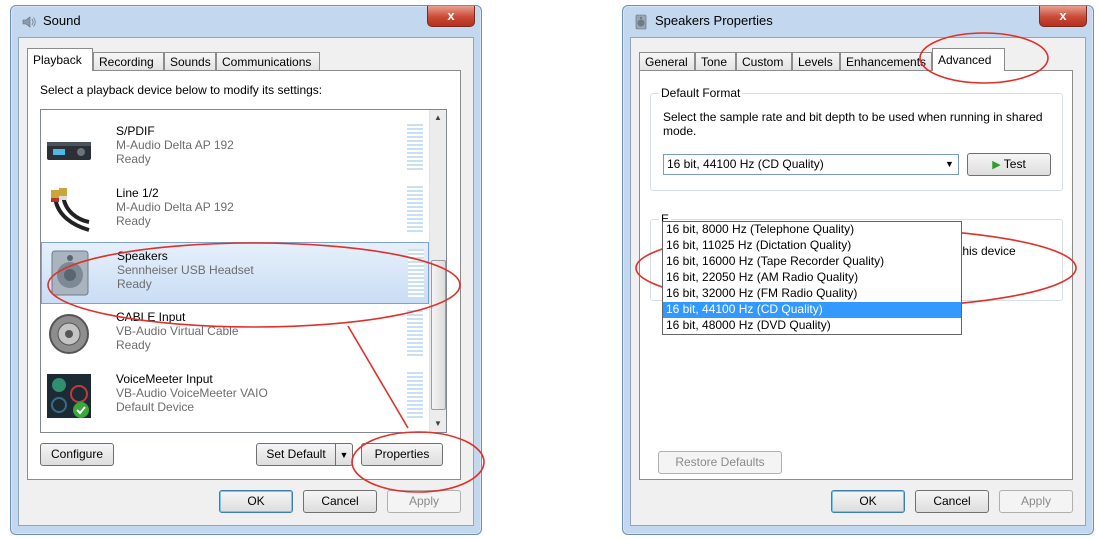 The width and height of the screenshot is (1100, 540). What do you see at coordinates (715, 61) in the screenshot?
I see `tab-tone: Tone` at bounding box center [715, 61].